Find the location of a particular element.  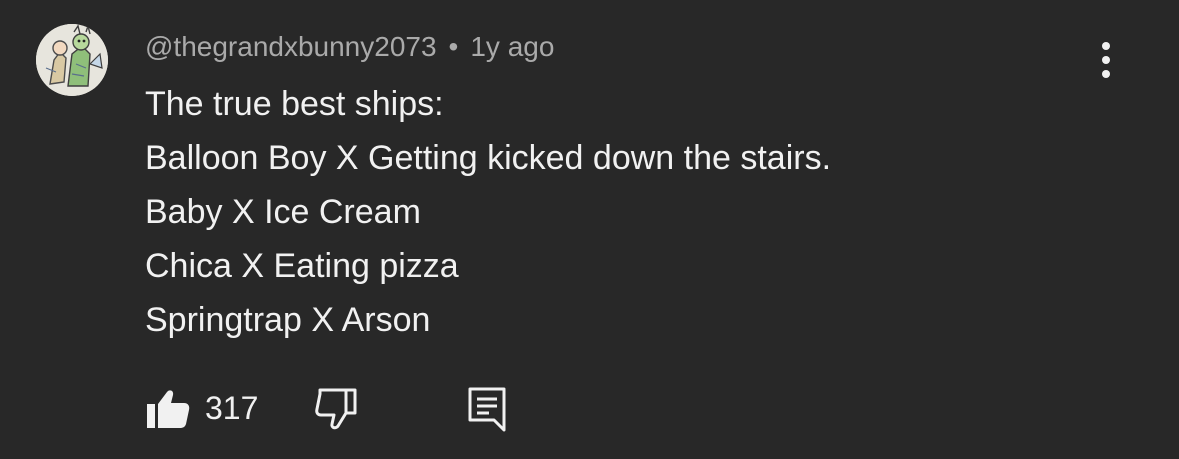

comment-line: Springtrap X Arson is located at coordinates (288, 320).